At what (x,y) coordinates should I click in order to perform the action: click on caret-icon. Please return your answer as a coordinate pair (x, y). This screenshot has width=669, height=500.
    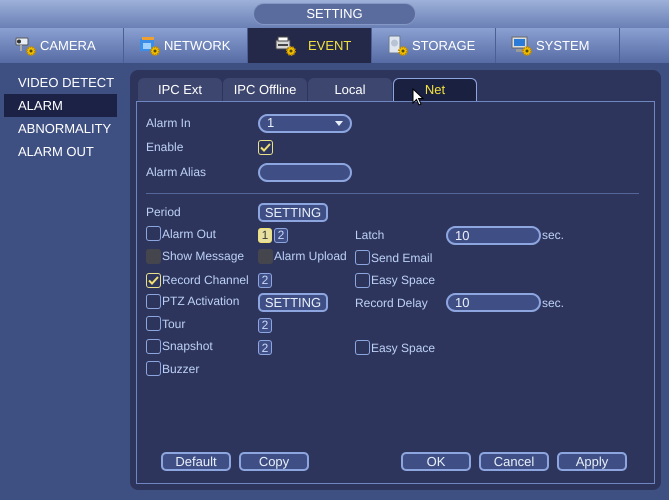
    Looking at the image, I should click on (339, 123).